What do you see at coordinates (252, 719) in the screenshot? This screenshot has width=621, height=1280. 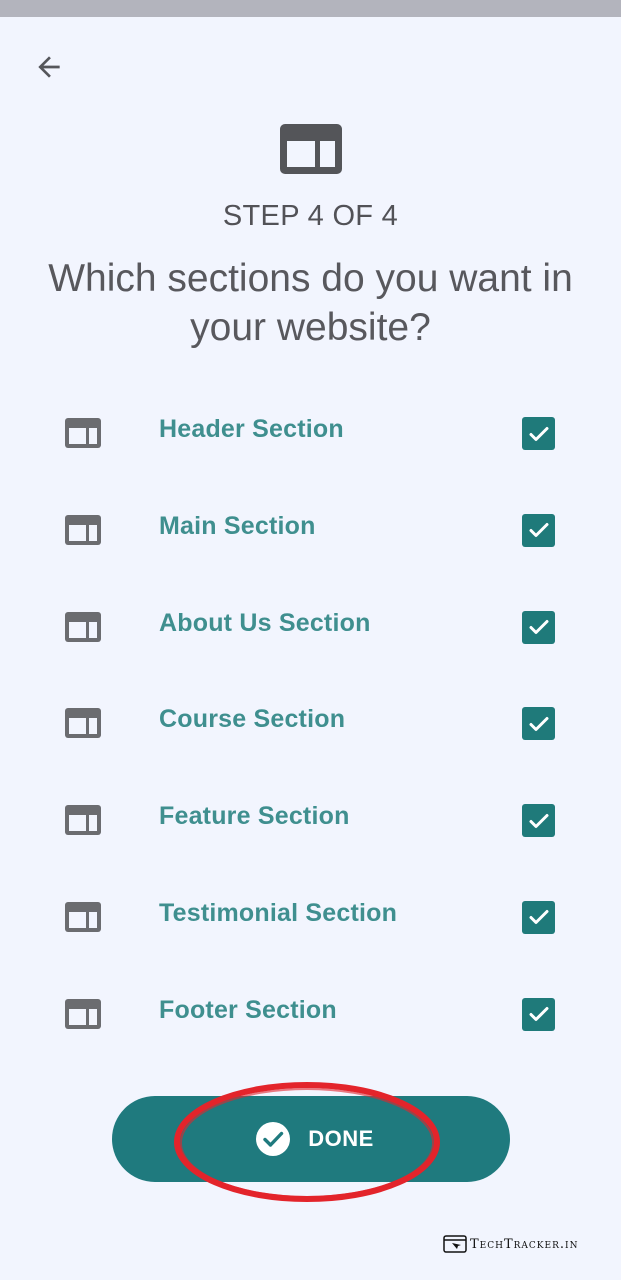 I see `section-item-label: Course Section` at bounding box center [252, 719].